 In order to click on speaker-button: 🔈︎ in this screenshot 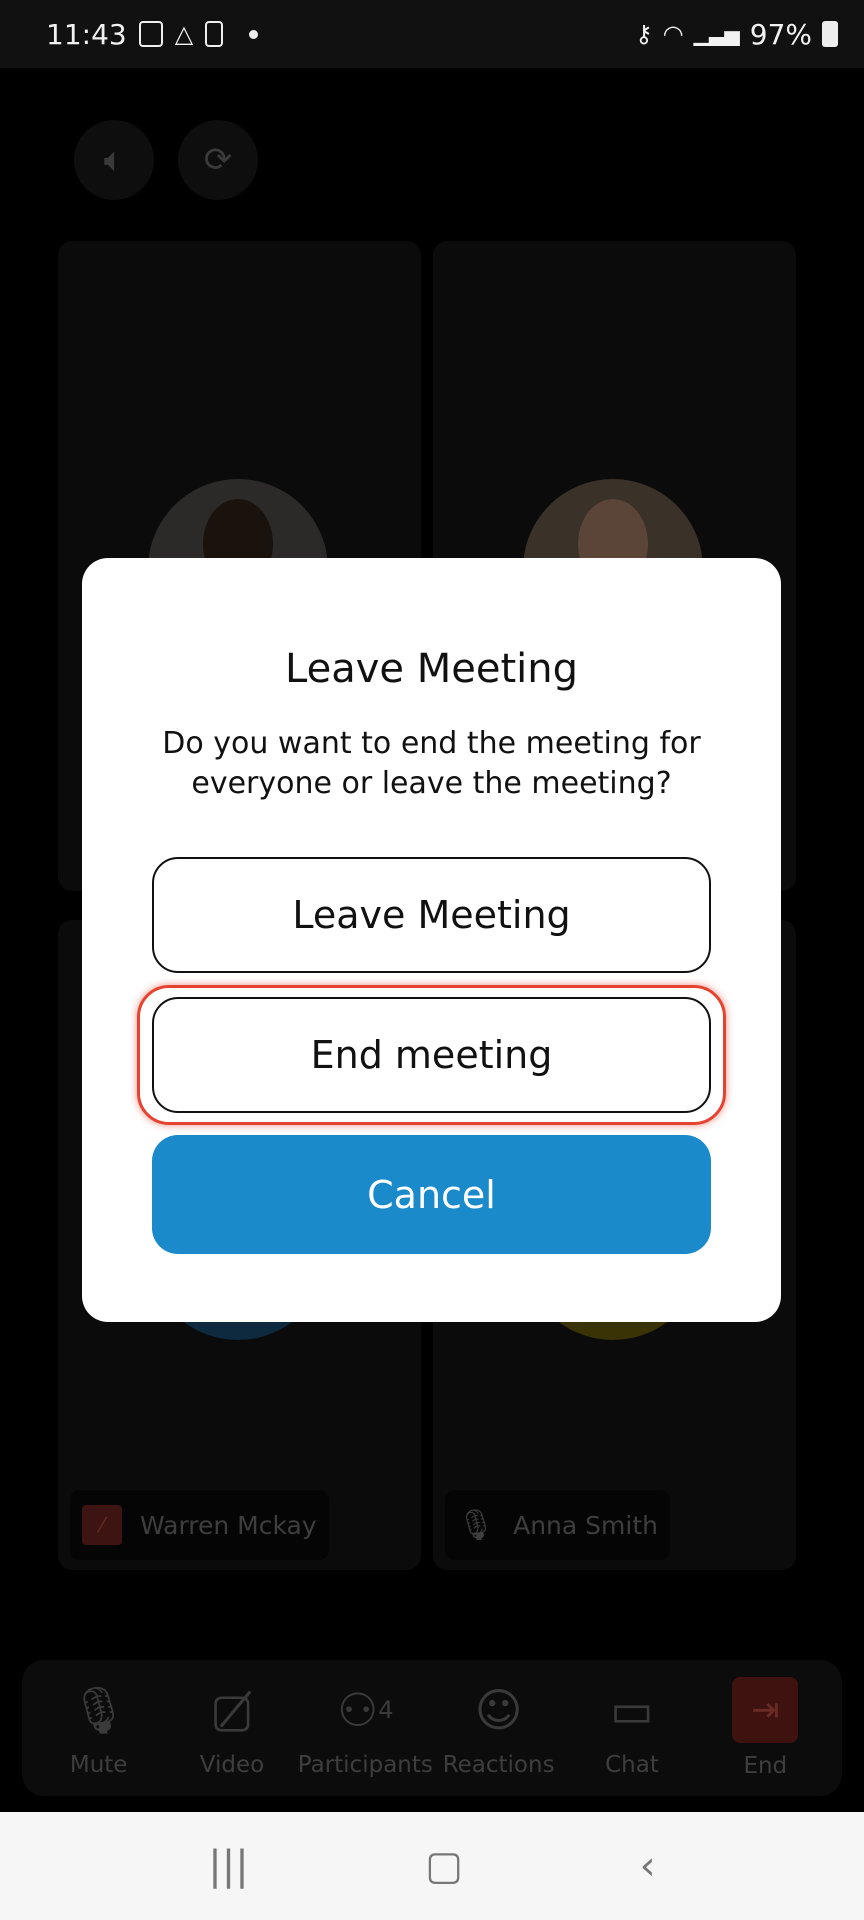, I will do `click(114, 160)`.